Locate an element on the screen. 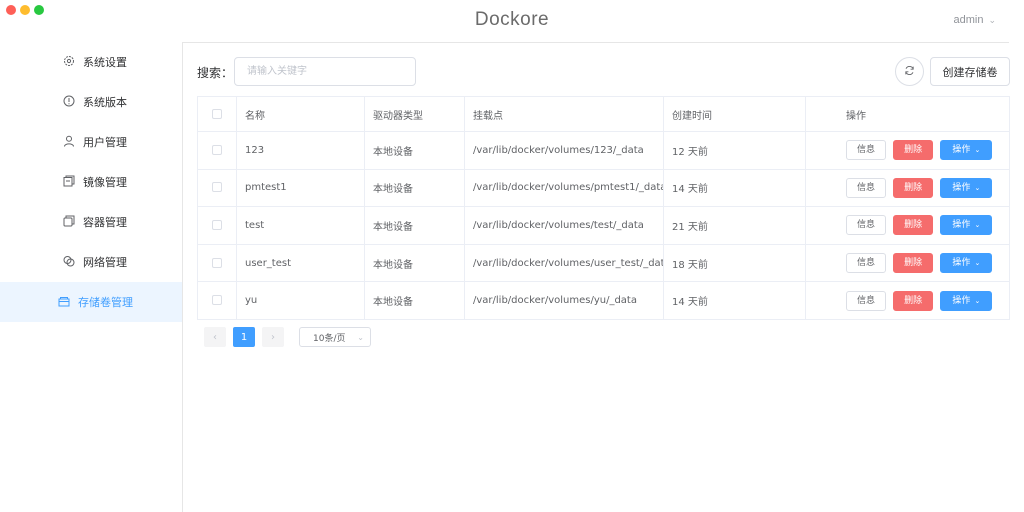 Image resolution: width=1024 pixels, height=512 pixels. info-icon is located at coordinates (70, 102).